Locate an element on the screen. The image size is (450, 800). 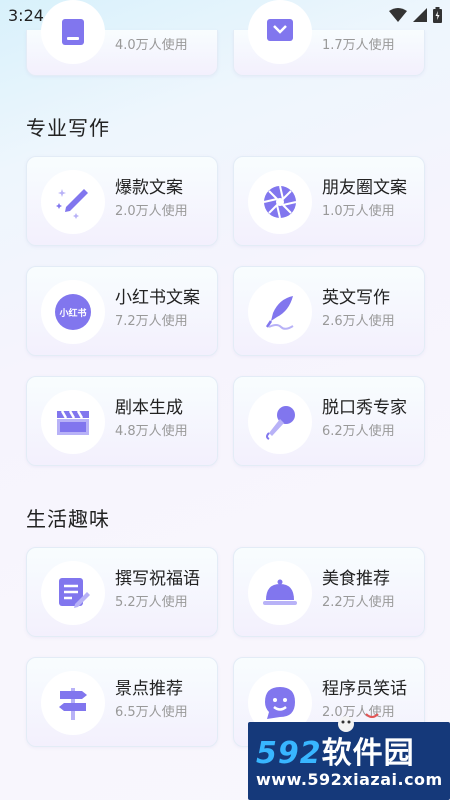
quill-icon is located at coordinates (279, 313).